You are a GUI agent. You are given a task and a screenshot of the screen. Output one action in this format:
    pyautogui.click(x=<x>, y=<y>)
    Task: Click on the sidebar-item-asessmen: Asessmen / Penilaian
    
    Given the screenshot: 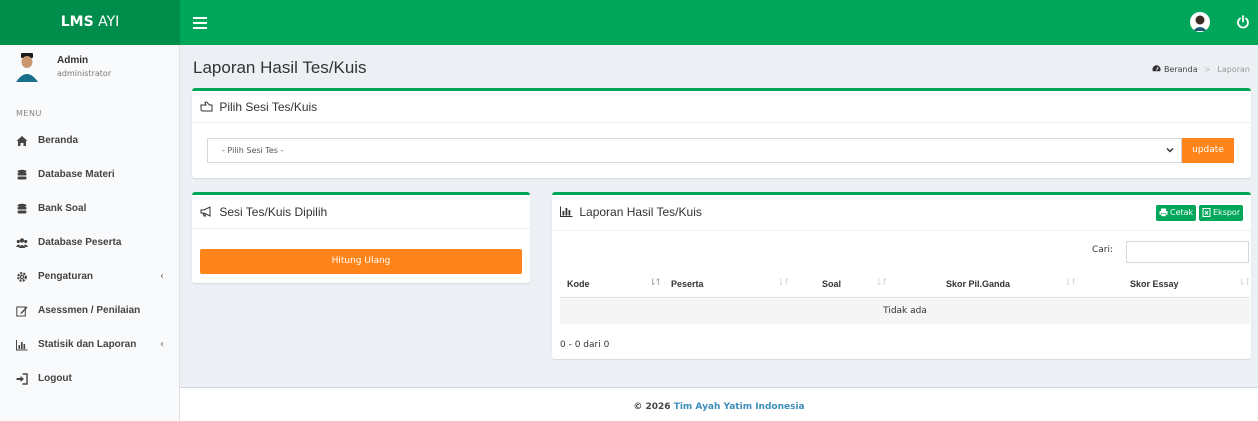 What is the action you would take?
    pyautogui.click(x=90, y=311)
    